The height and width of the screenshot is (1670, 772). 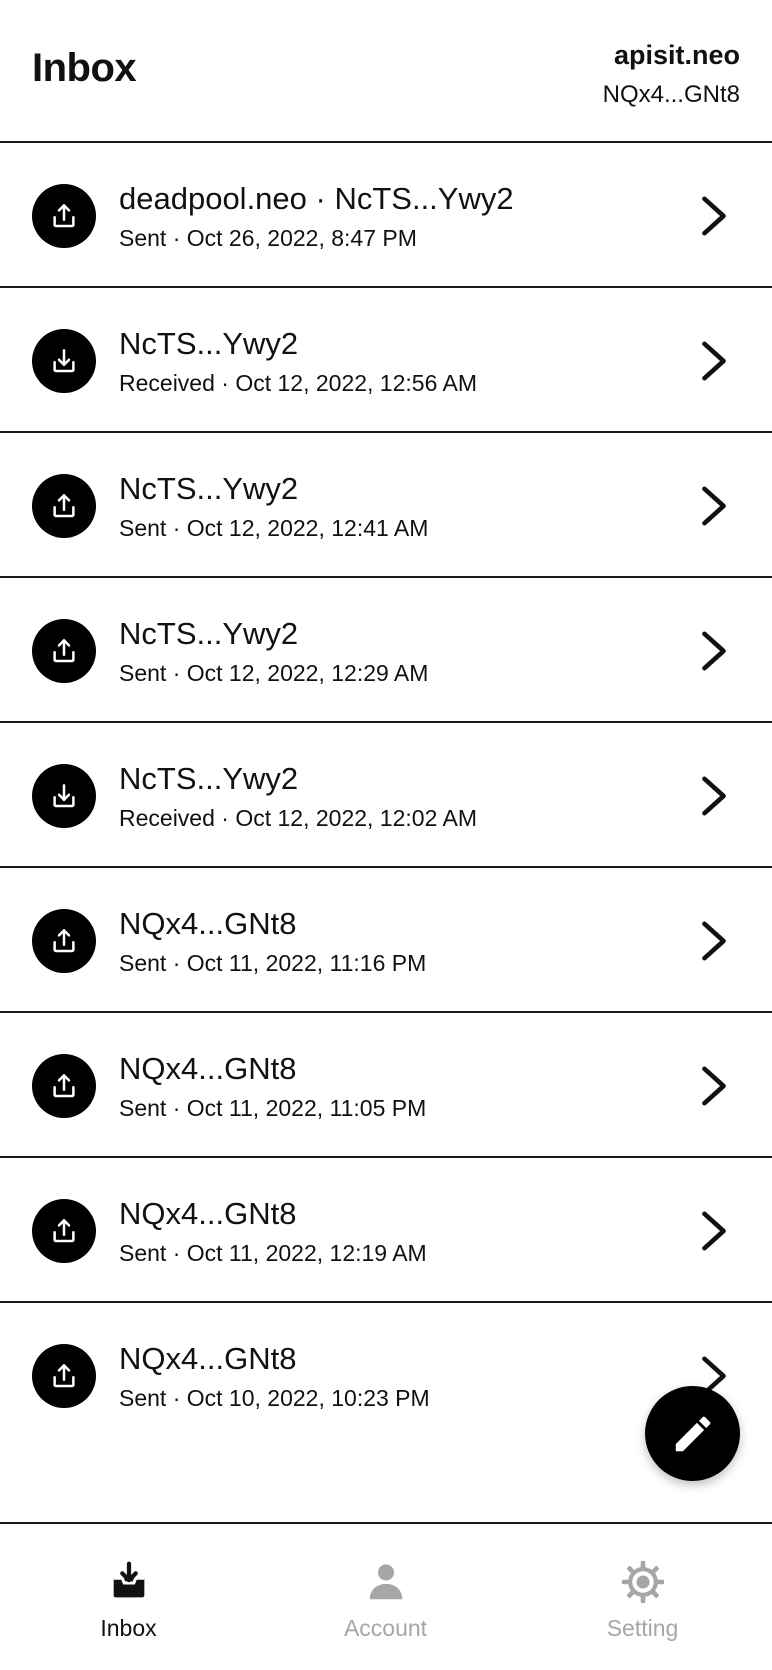 What do you see at coordinates (268, 238) in the screenshot?
I see `message-subtitle: Sent · Oct 26, 2022, 8:47 PM` at bounding box center [268, 238].